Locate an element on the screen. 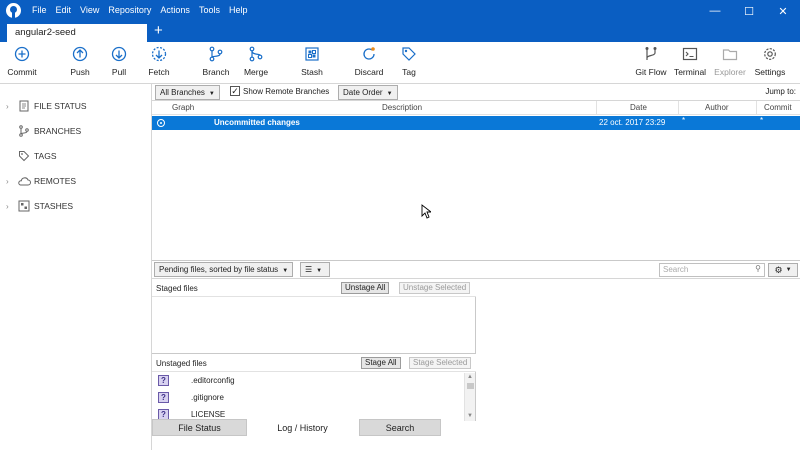  tag-button: Tag is located at coordinates (409, 61).